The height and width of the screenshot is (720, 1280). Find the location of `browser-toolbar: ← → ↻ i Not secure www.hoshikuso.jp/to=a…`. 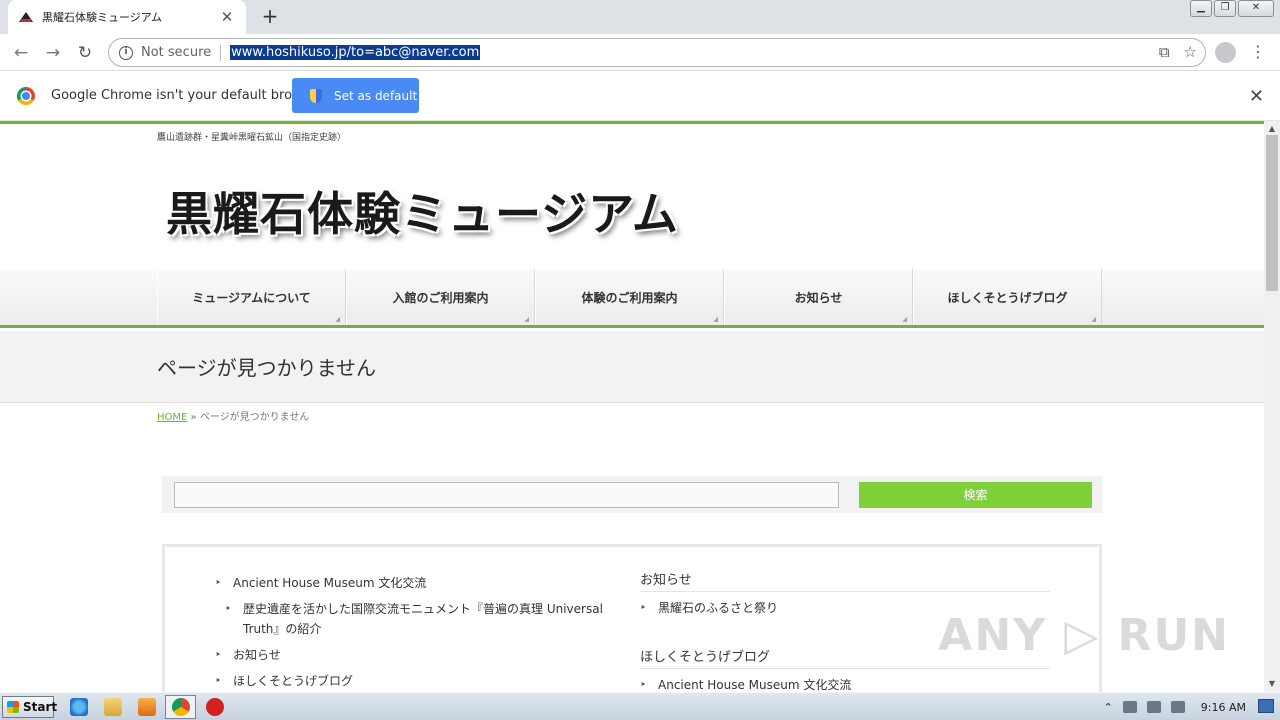

browser-toolbar: ← → ↻ i Not secure www.hoshikuso.jp/to=a… is located at coordinates (640, 52).